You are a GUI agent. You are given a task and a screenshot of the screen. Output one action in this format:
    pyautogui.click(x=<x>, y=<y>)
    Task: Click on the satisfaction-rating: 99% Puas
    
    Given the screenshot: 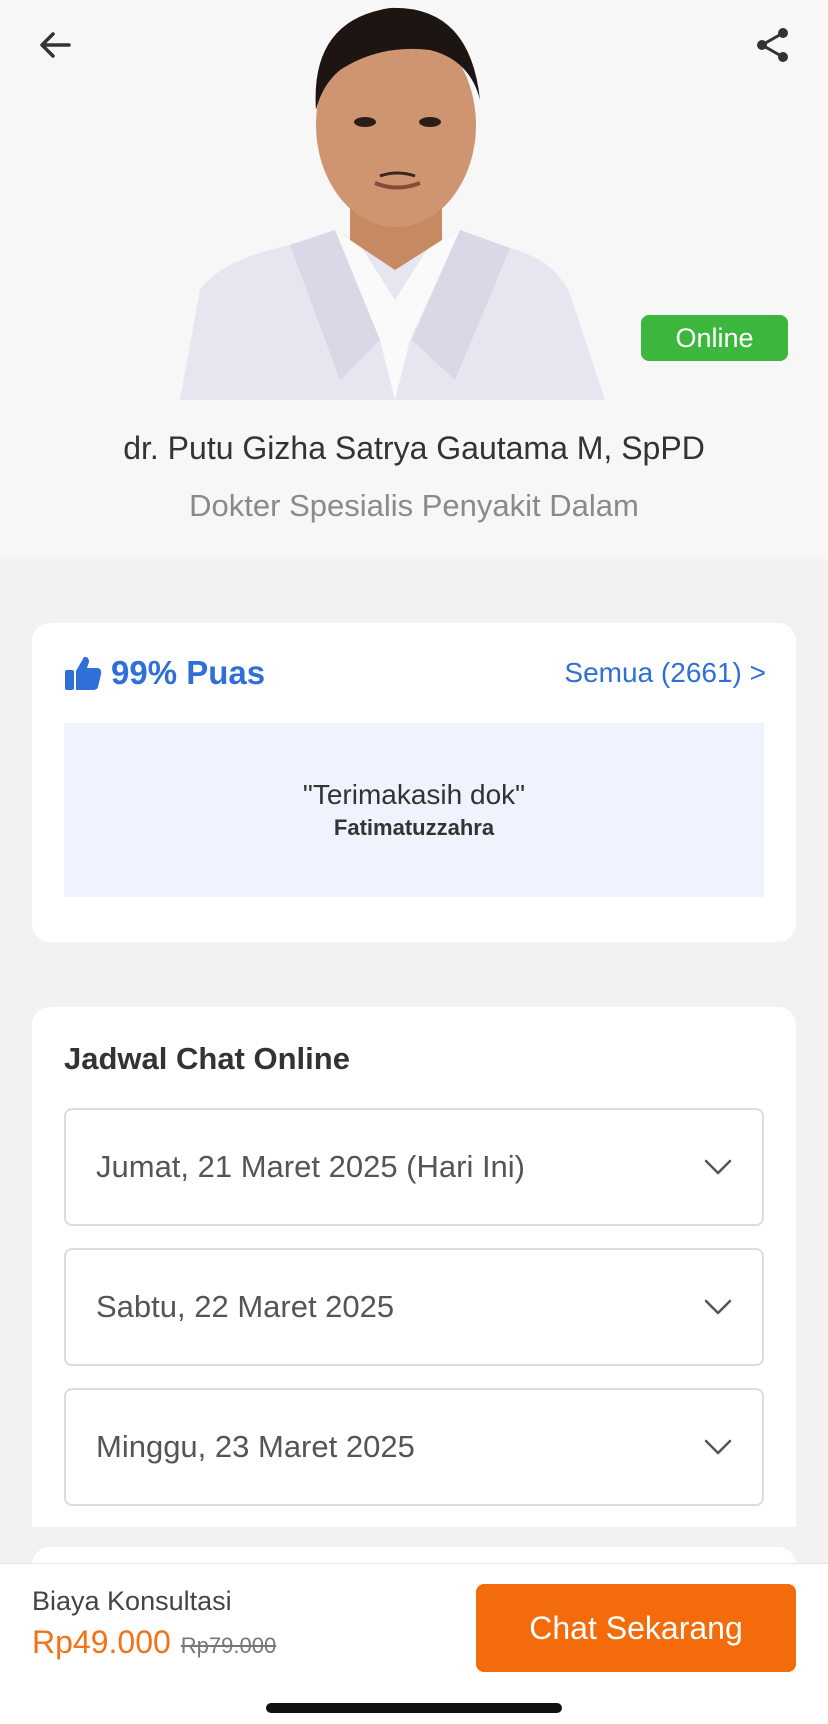 What is the action you would take?
    pyautogui.click(x=164, y=673)
    